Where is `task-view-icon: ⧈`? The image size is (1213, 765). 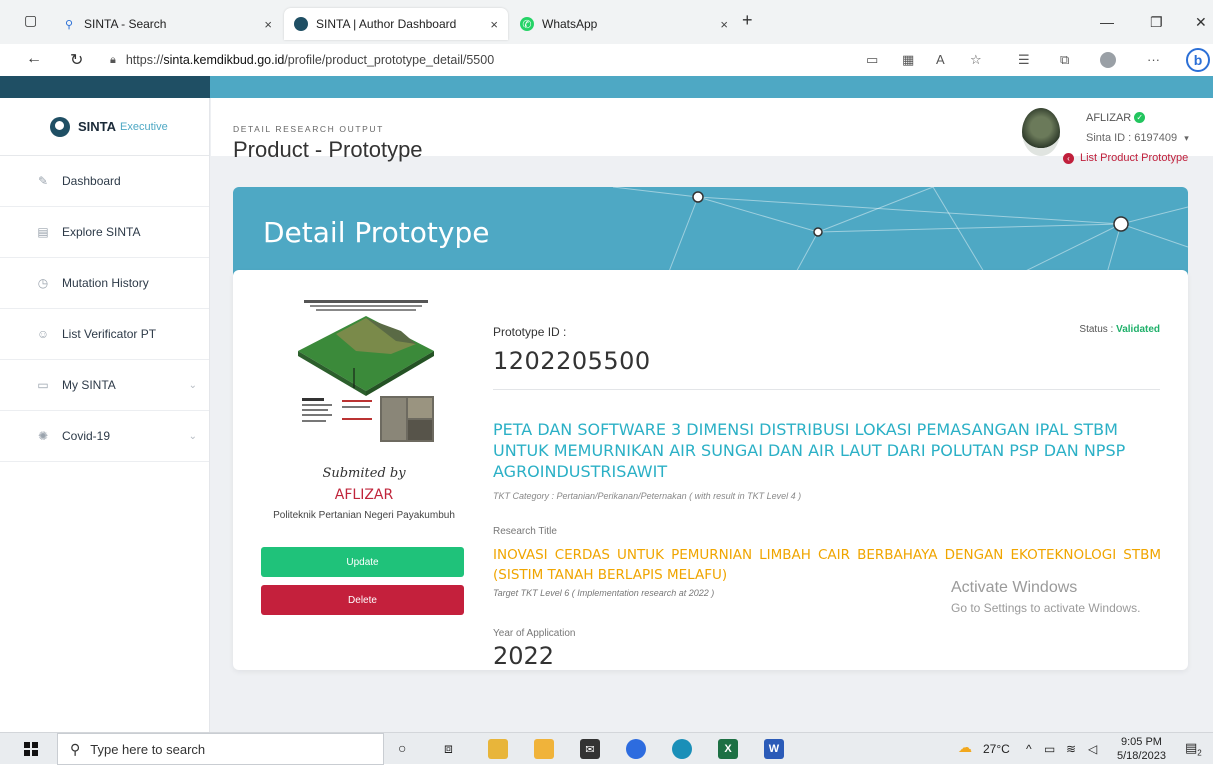 task-view-icon: ⧈ is located at coordinates (448, 748).